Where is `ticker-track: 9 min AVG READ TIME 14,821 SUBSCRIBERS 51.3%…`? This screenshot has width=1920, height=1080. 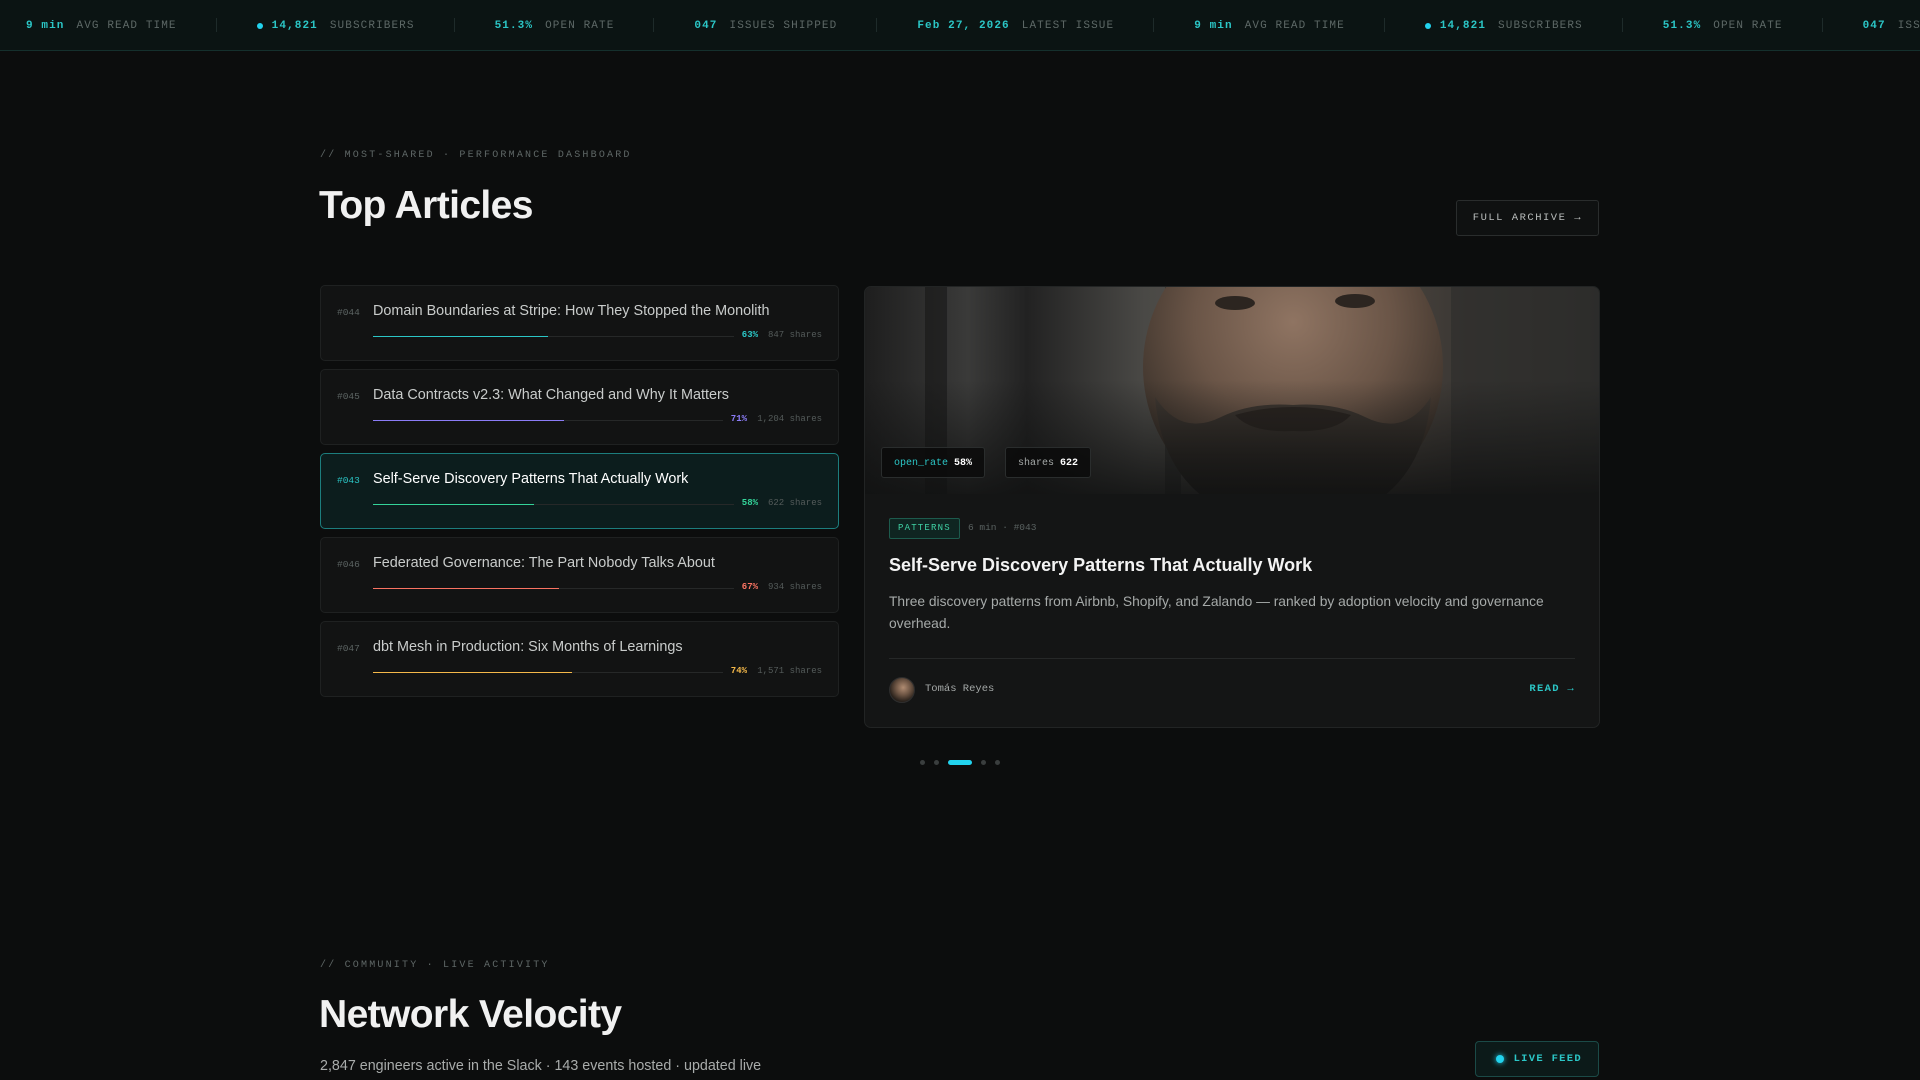 ticker-track: 9 min AVG READ TIME 14,821 SUBSCRIBERS 51.3%… is located at coordinates (960, 25).